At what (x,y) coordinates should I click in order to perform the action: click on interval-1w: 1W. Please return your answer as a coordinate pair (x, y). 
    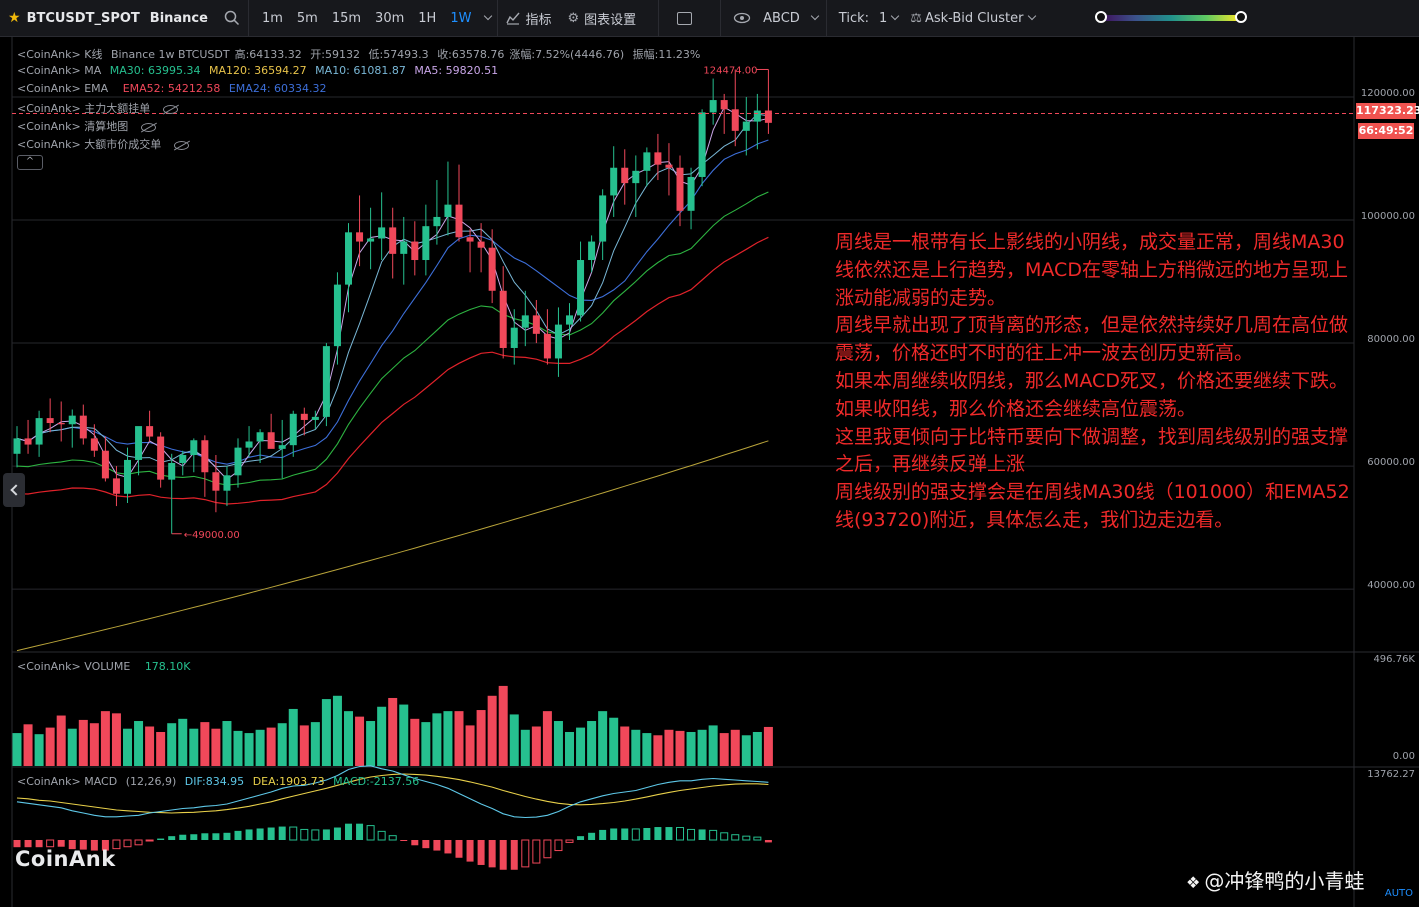
    Looking at the image, I should click on (460, 18).